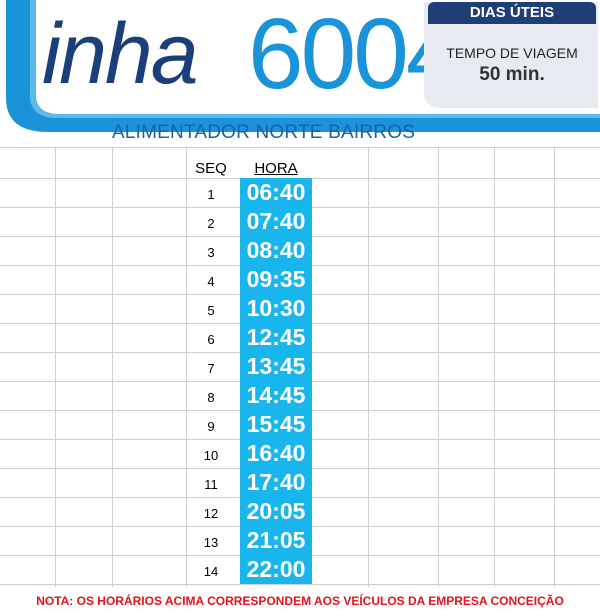 The height and width of the screenshot is (612, 600). I want to click on departure-time: 20:05, so click(276, 511).